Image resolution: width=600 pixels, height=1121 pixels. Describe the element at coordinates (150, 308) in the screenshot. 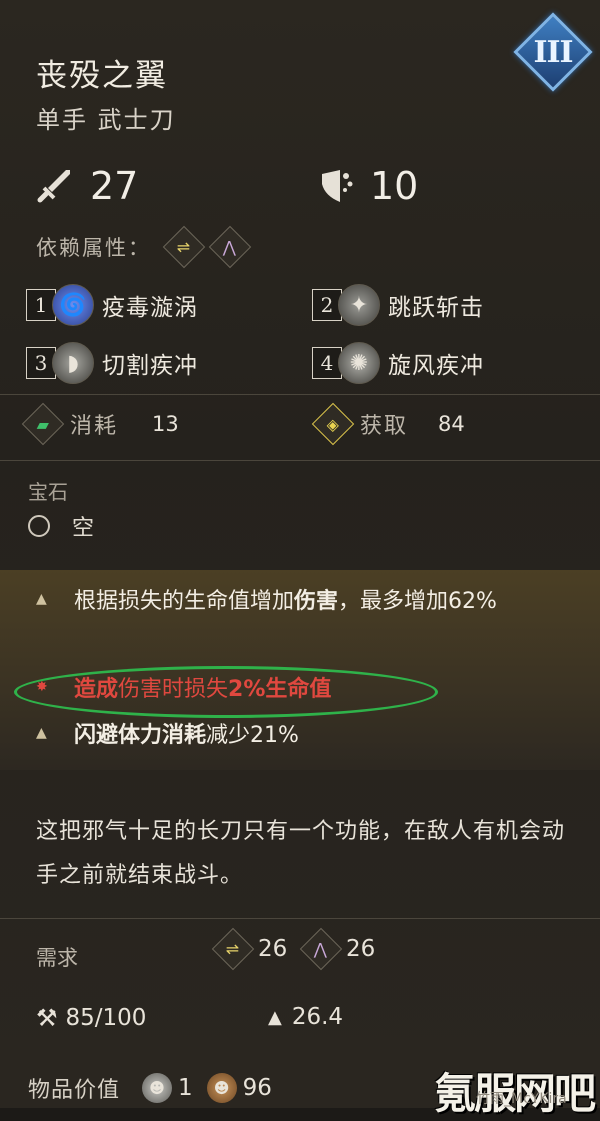

I see `skill-name: 疫毒漩涡` at that location.